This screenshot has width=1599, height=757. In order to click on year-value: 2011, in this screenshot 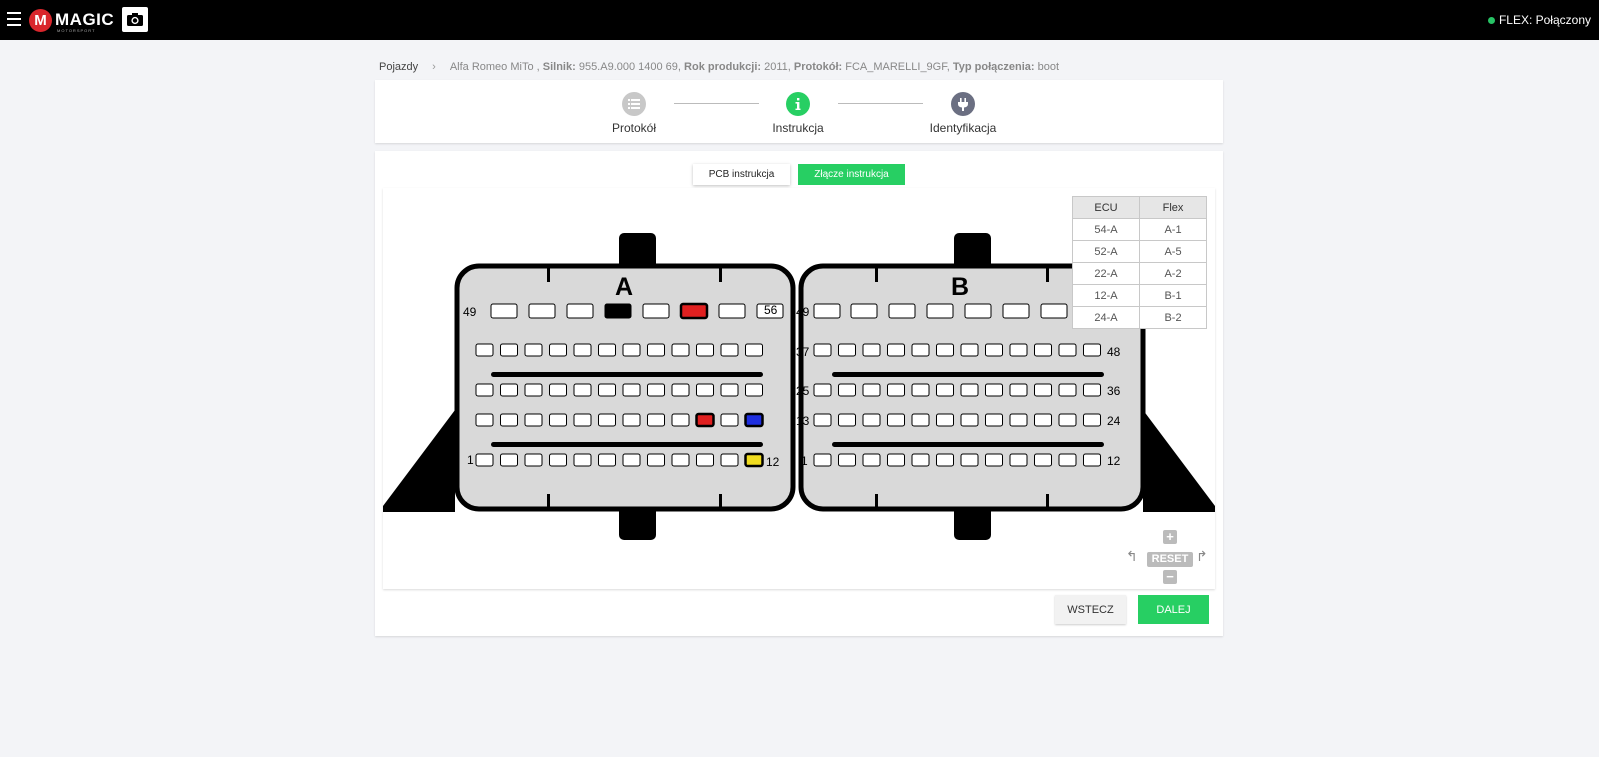, I will do `click(777, 67)`.